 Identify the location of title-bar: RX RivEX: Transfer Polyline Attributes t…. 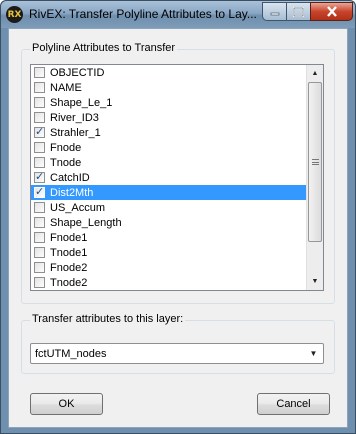
(178, 14).